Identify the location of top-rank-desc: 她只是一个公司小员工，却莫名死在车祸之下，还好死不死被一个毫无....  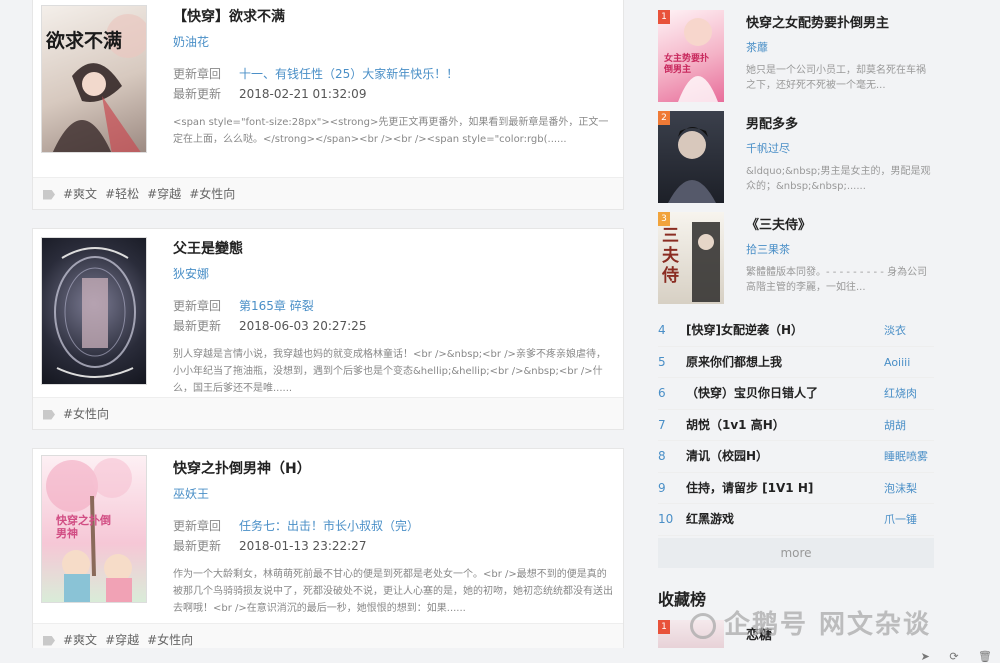
(836, 78).